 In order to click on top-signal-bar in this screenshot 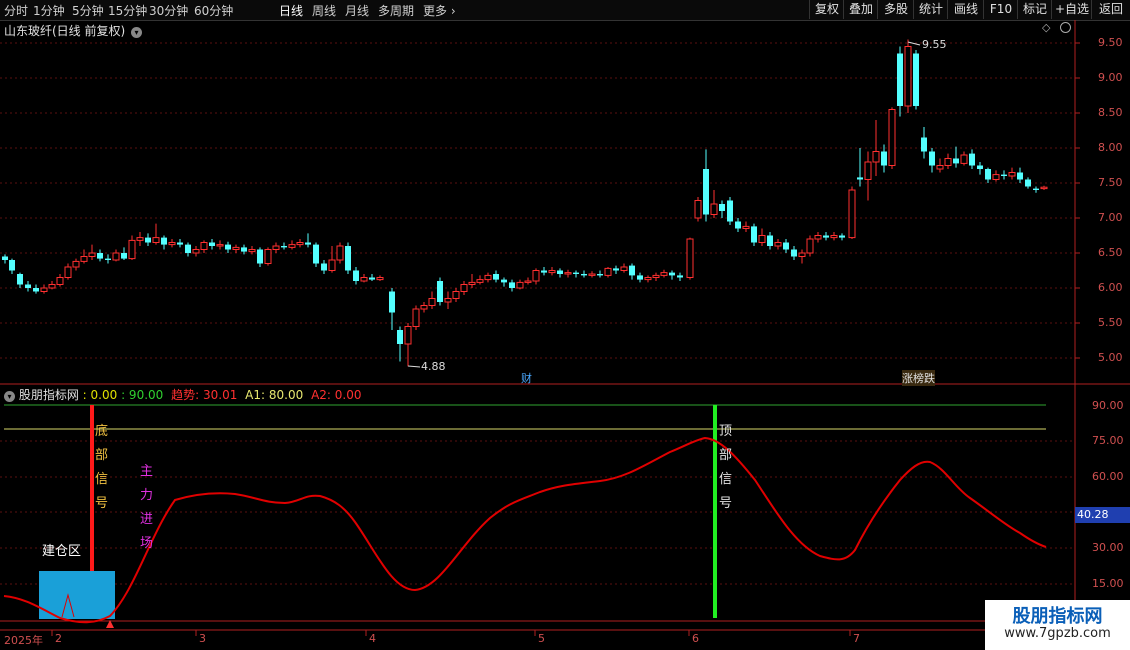, I will do `click(715, 511)`.